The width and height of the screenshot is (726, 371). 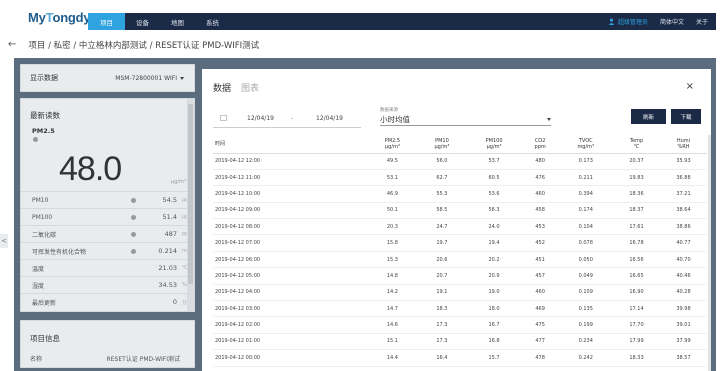 I want to click on table-cell: 19.7, so click(x=442, y=243).